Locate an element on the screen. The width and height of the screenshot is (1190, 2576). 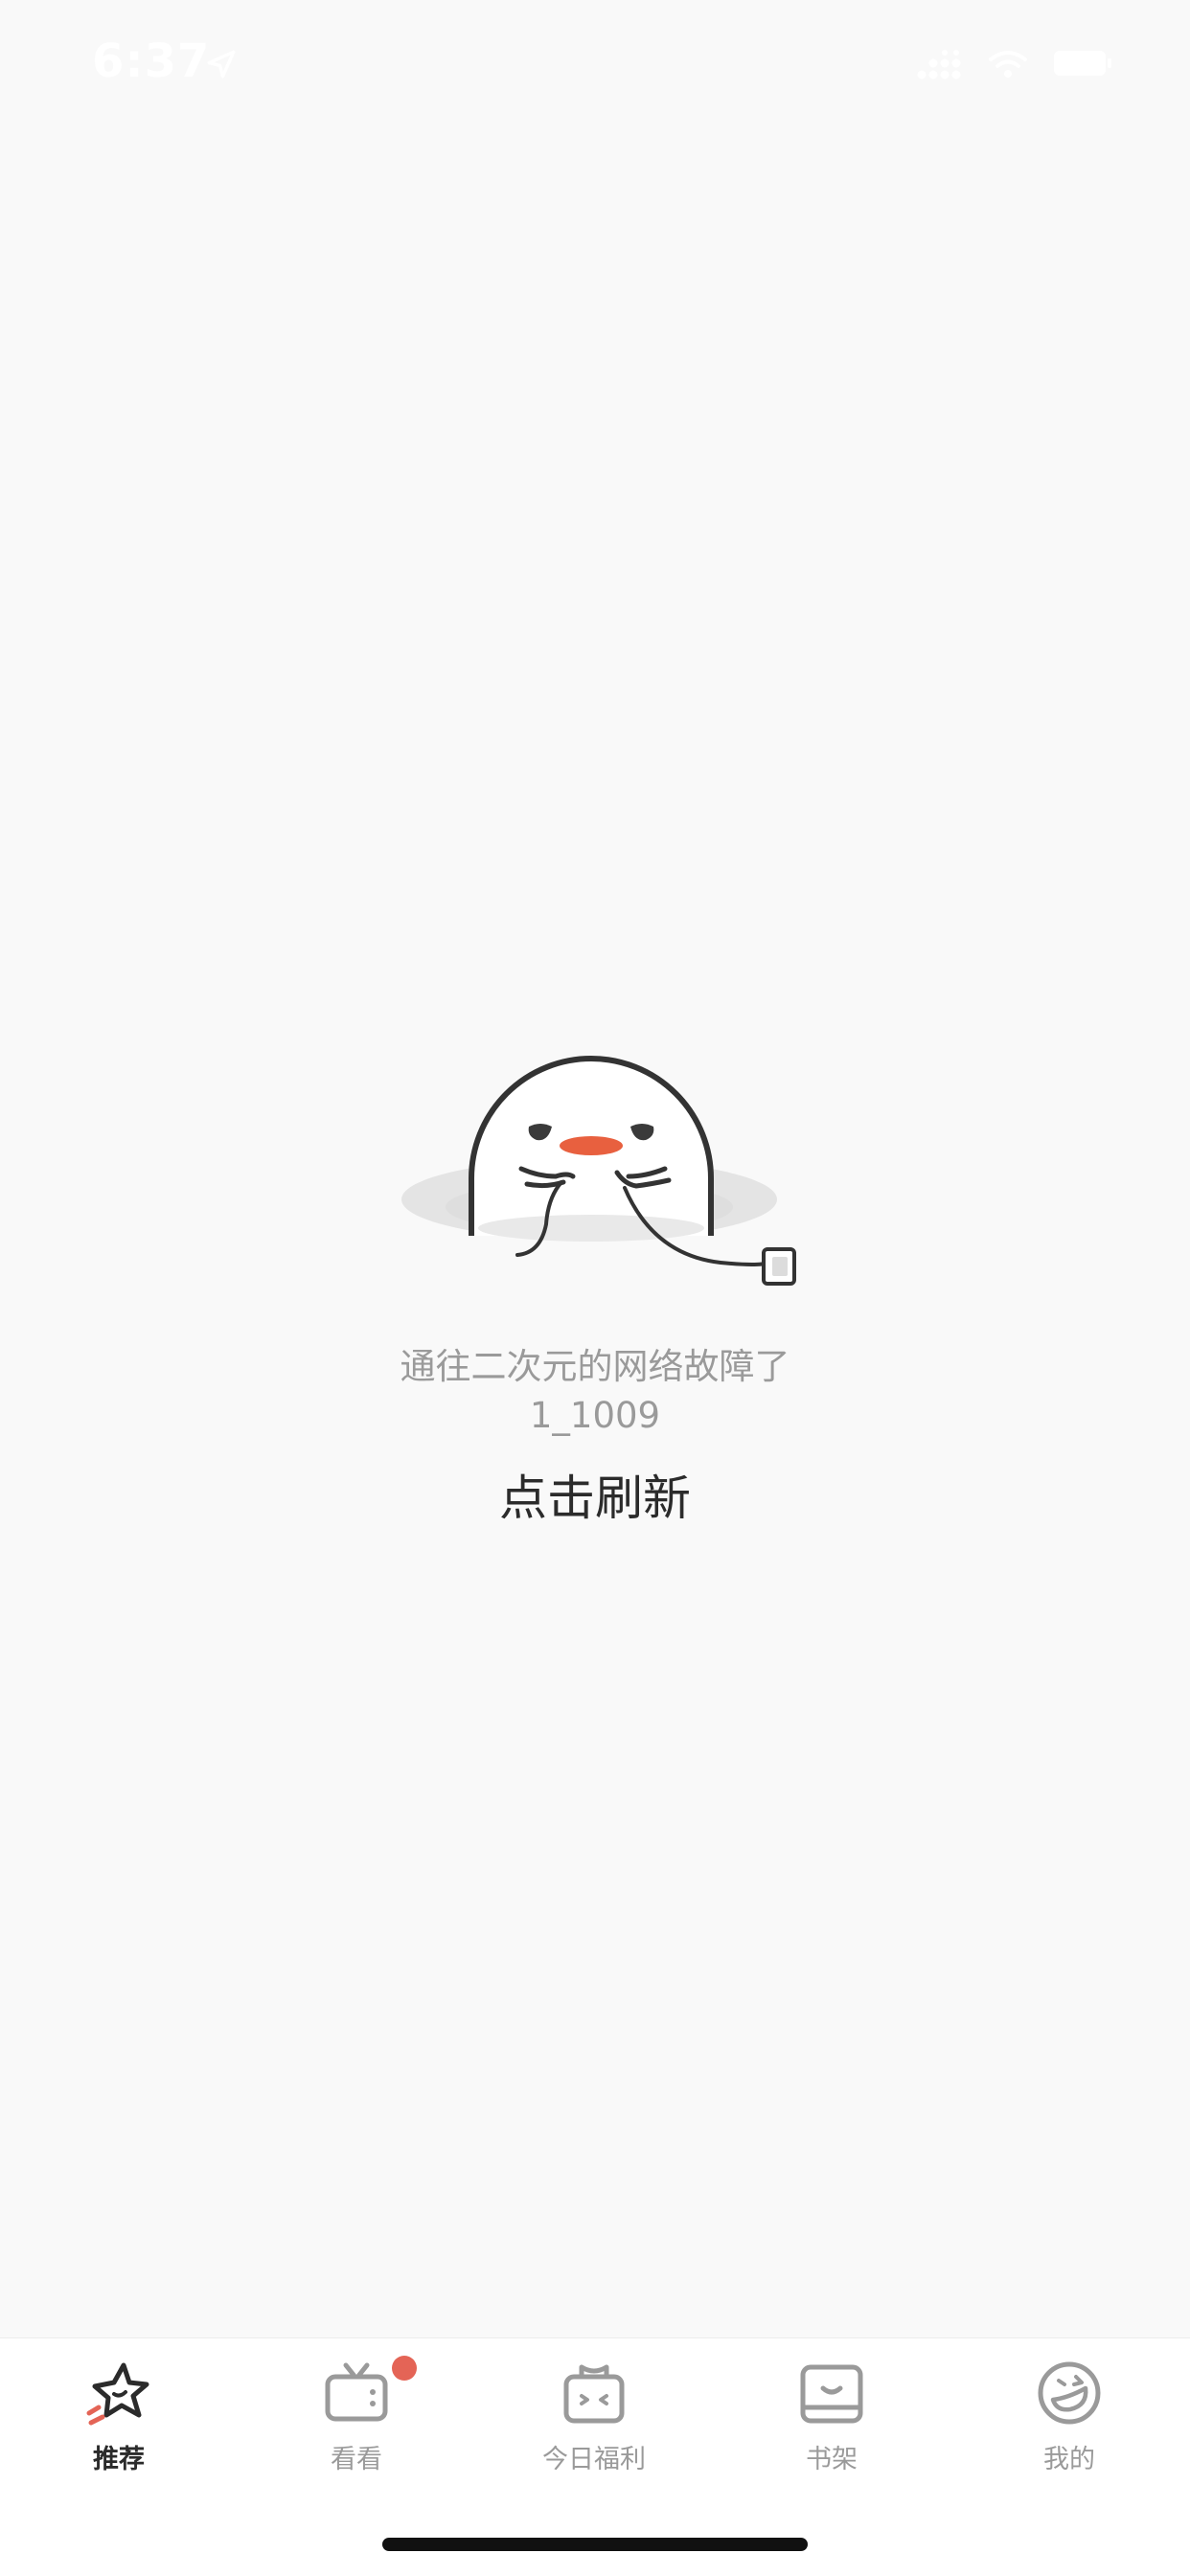
star-icon is located at coordinates (118, 2394).